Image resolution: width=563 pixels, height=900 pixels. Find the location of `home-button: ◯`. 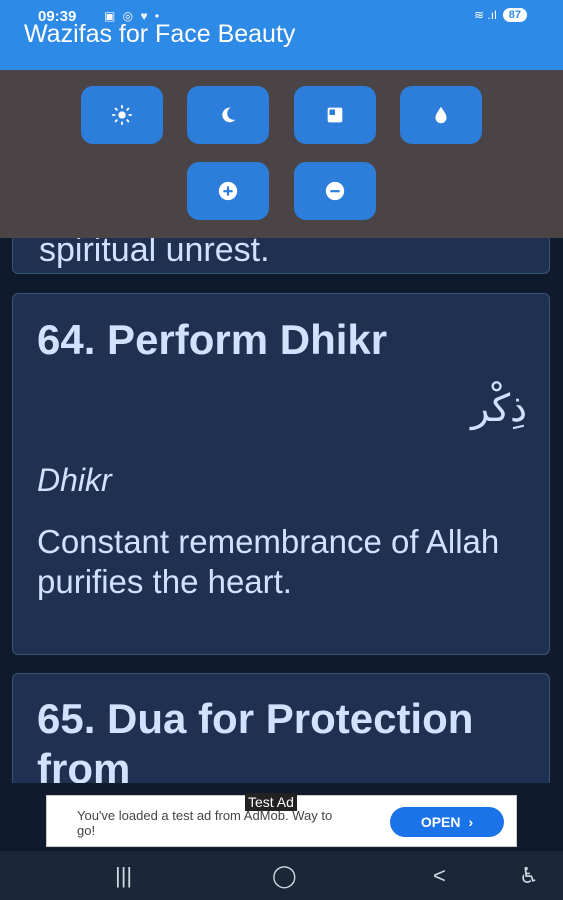

home-button: ◯ is located at coordinates (284, 876).